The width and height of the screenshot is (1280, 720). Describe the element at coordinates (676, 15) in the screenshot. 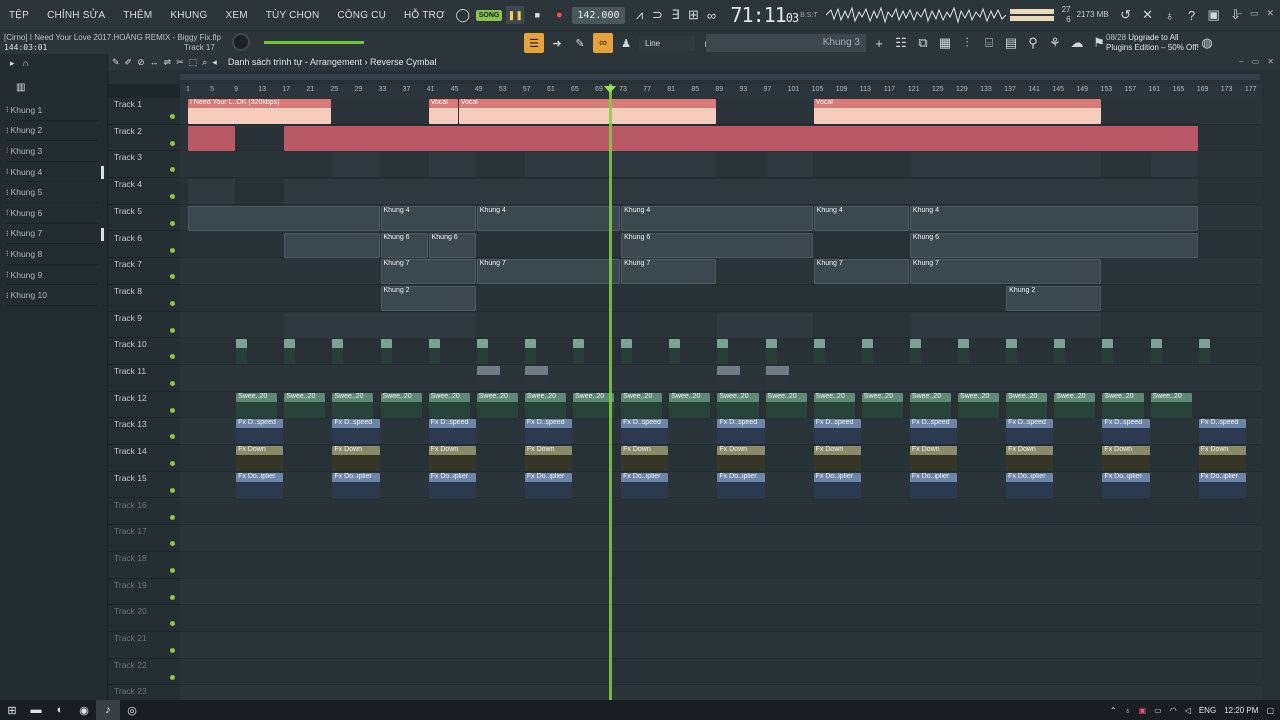

I see `countdown-icon: ∃` at that location.